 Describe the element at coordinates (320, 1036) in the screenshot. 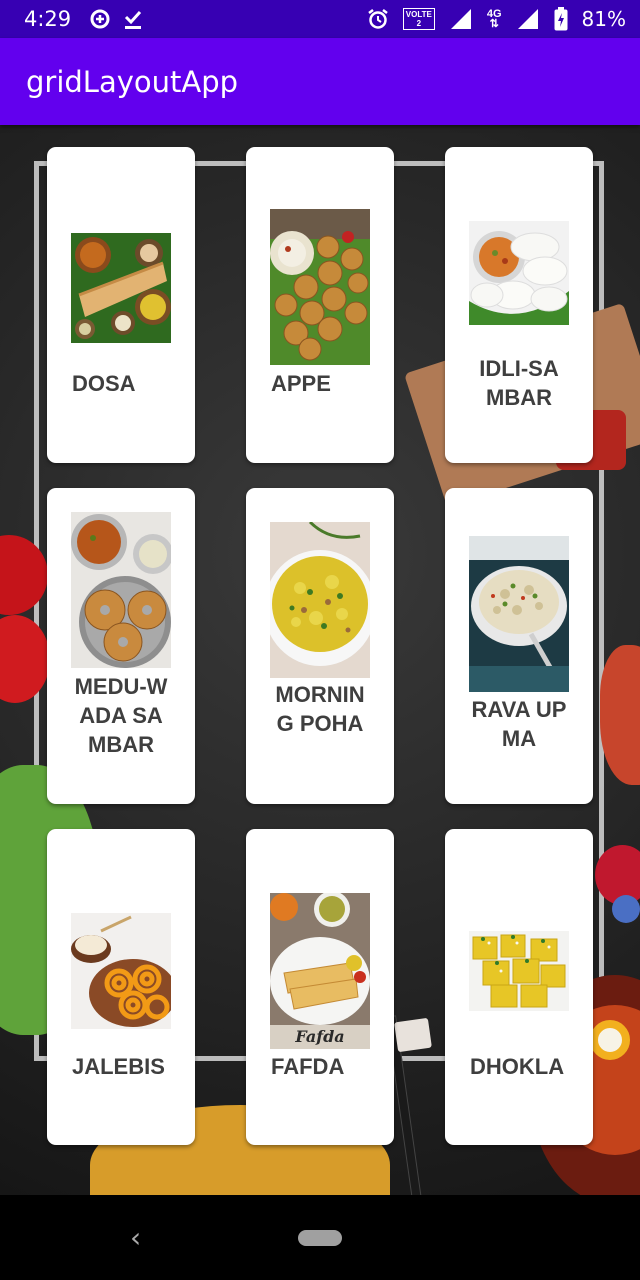

I see `fafda-caption: Fafda` at that location.